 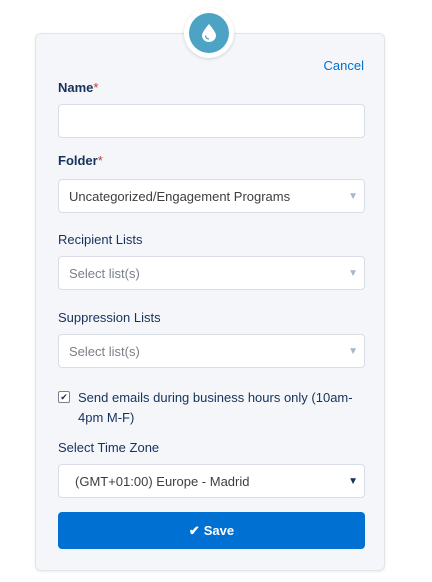 I want to click on folder-required-mark: *, so click(x=100, y=160).